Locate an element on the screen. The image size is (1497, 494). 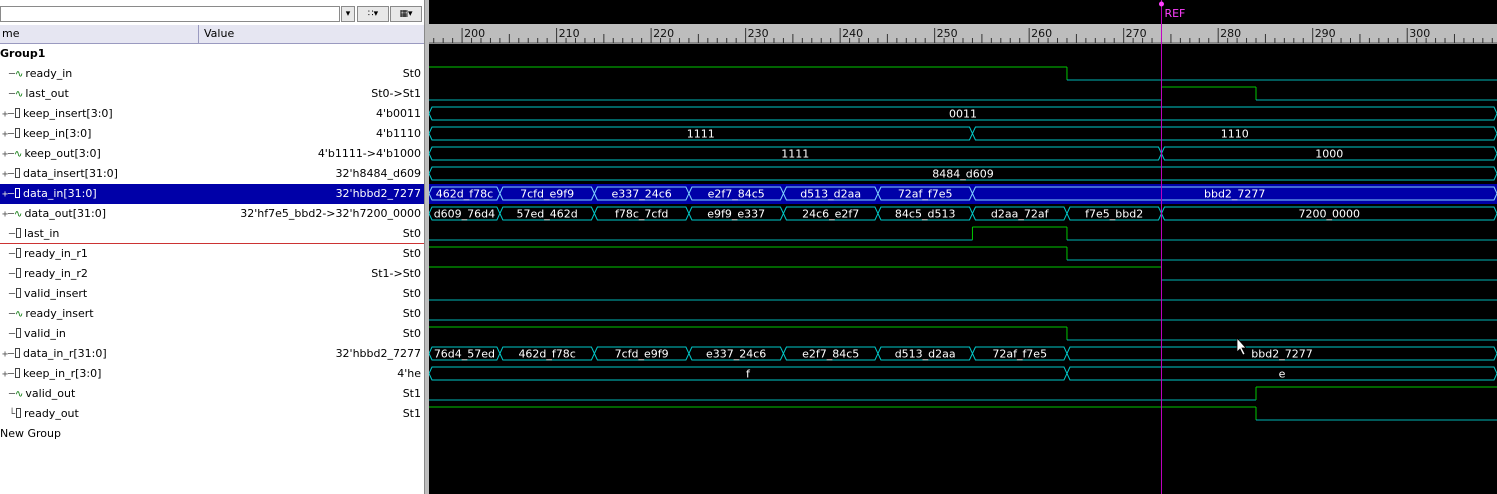
signal-row: ─ ready_in_r2 St1->St0 is located at coordinates (212, 274).